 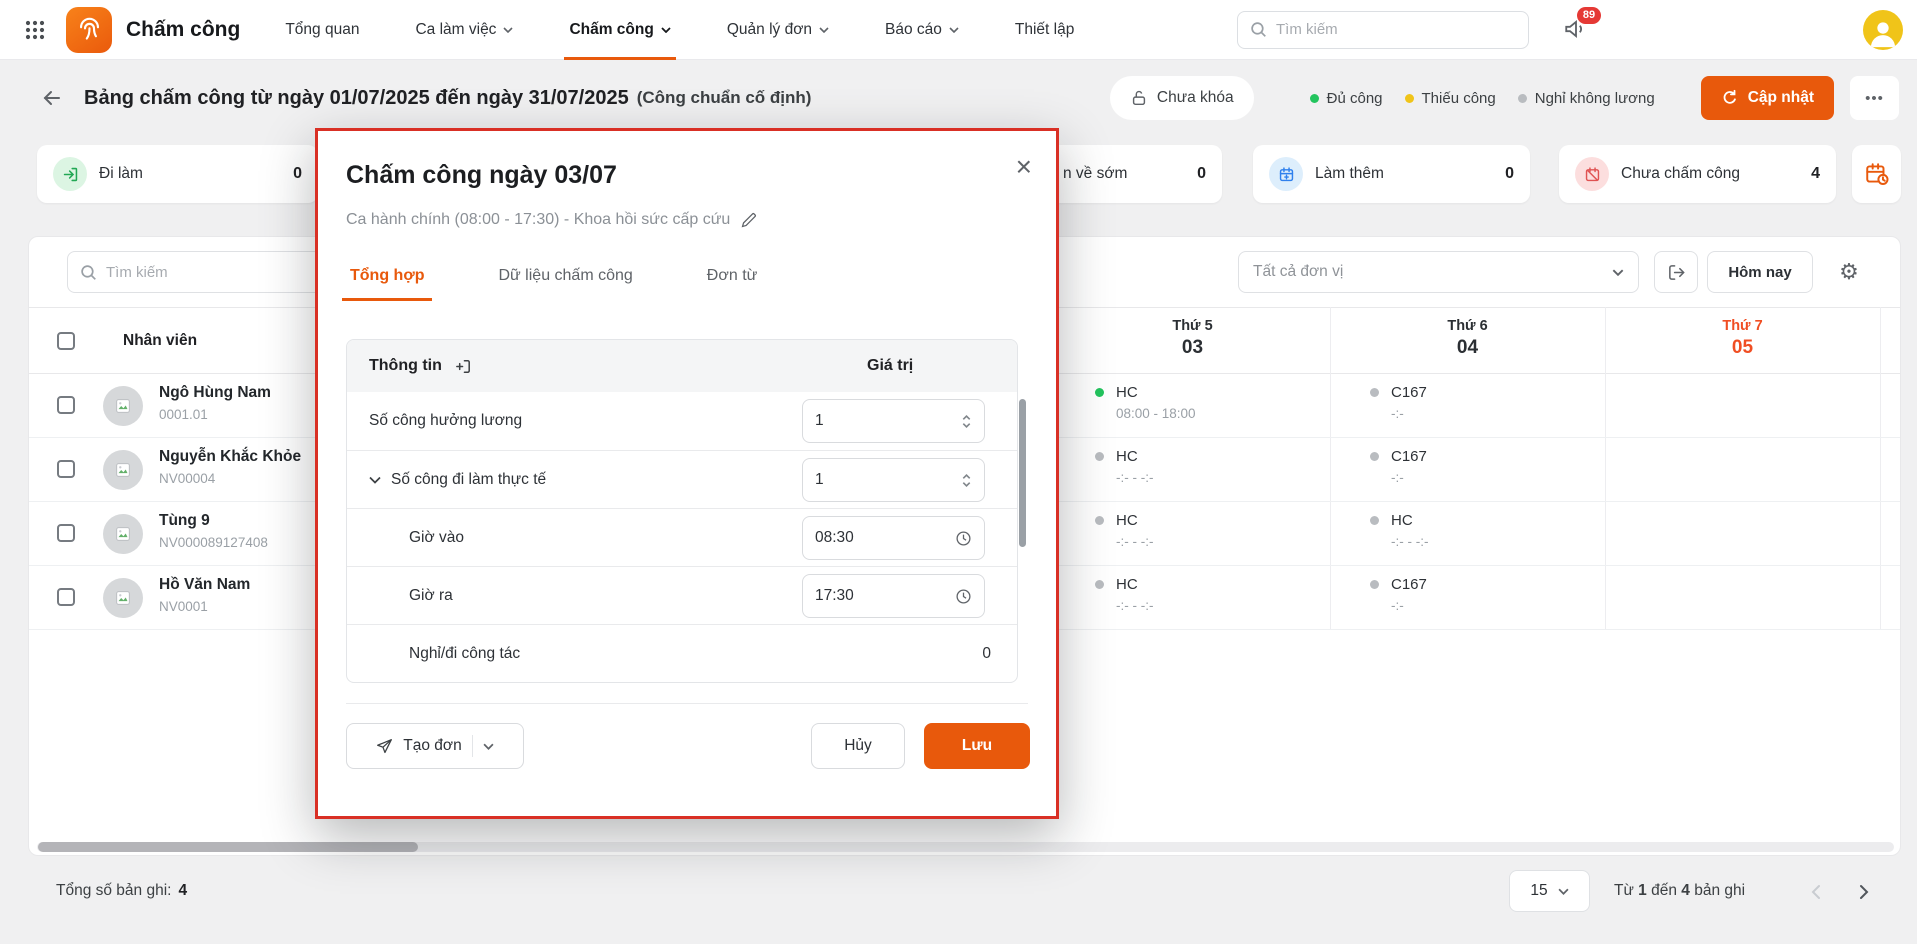 I want to click on chevron-right-icon, so click(x=1864, y=892).